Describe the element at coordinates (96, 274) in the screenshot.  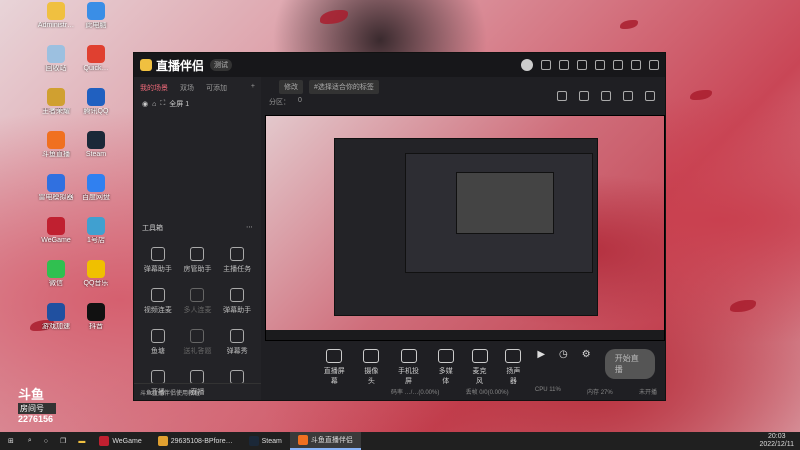
I see `desktop-icon: QQ音乐` at that location.